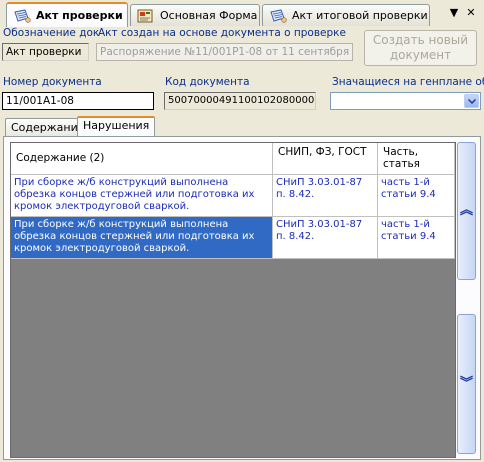 Image resolution: width=484 pixels, height=462 pixels. I want to click on tab-label: Акт итоговой проверки, so click(360, 15).